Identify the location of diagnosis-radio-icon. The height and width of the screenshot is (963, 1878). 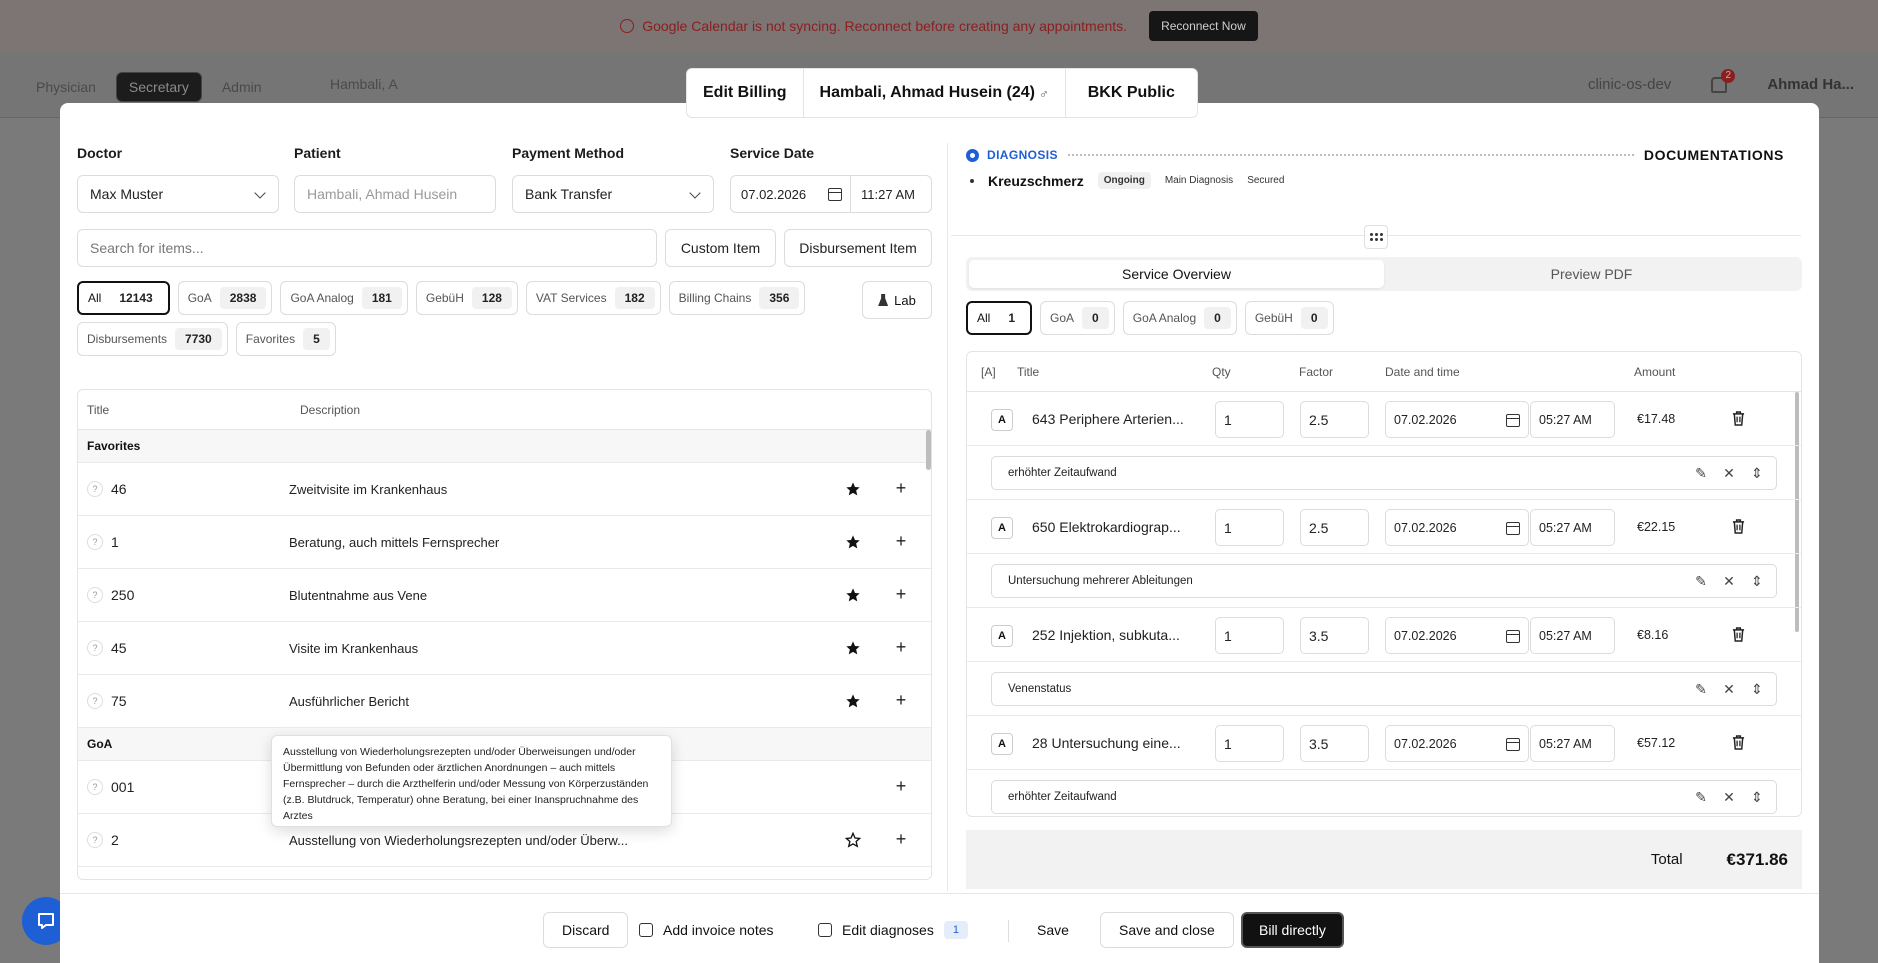
(972, 155).